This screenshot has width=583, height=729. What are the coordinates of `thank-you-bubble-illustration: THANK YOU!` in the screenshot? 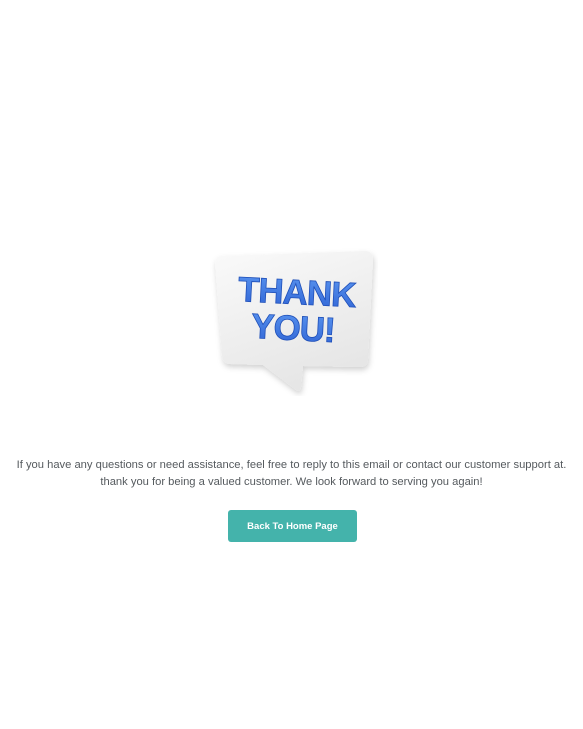 It's located at (294, 321).